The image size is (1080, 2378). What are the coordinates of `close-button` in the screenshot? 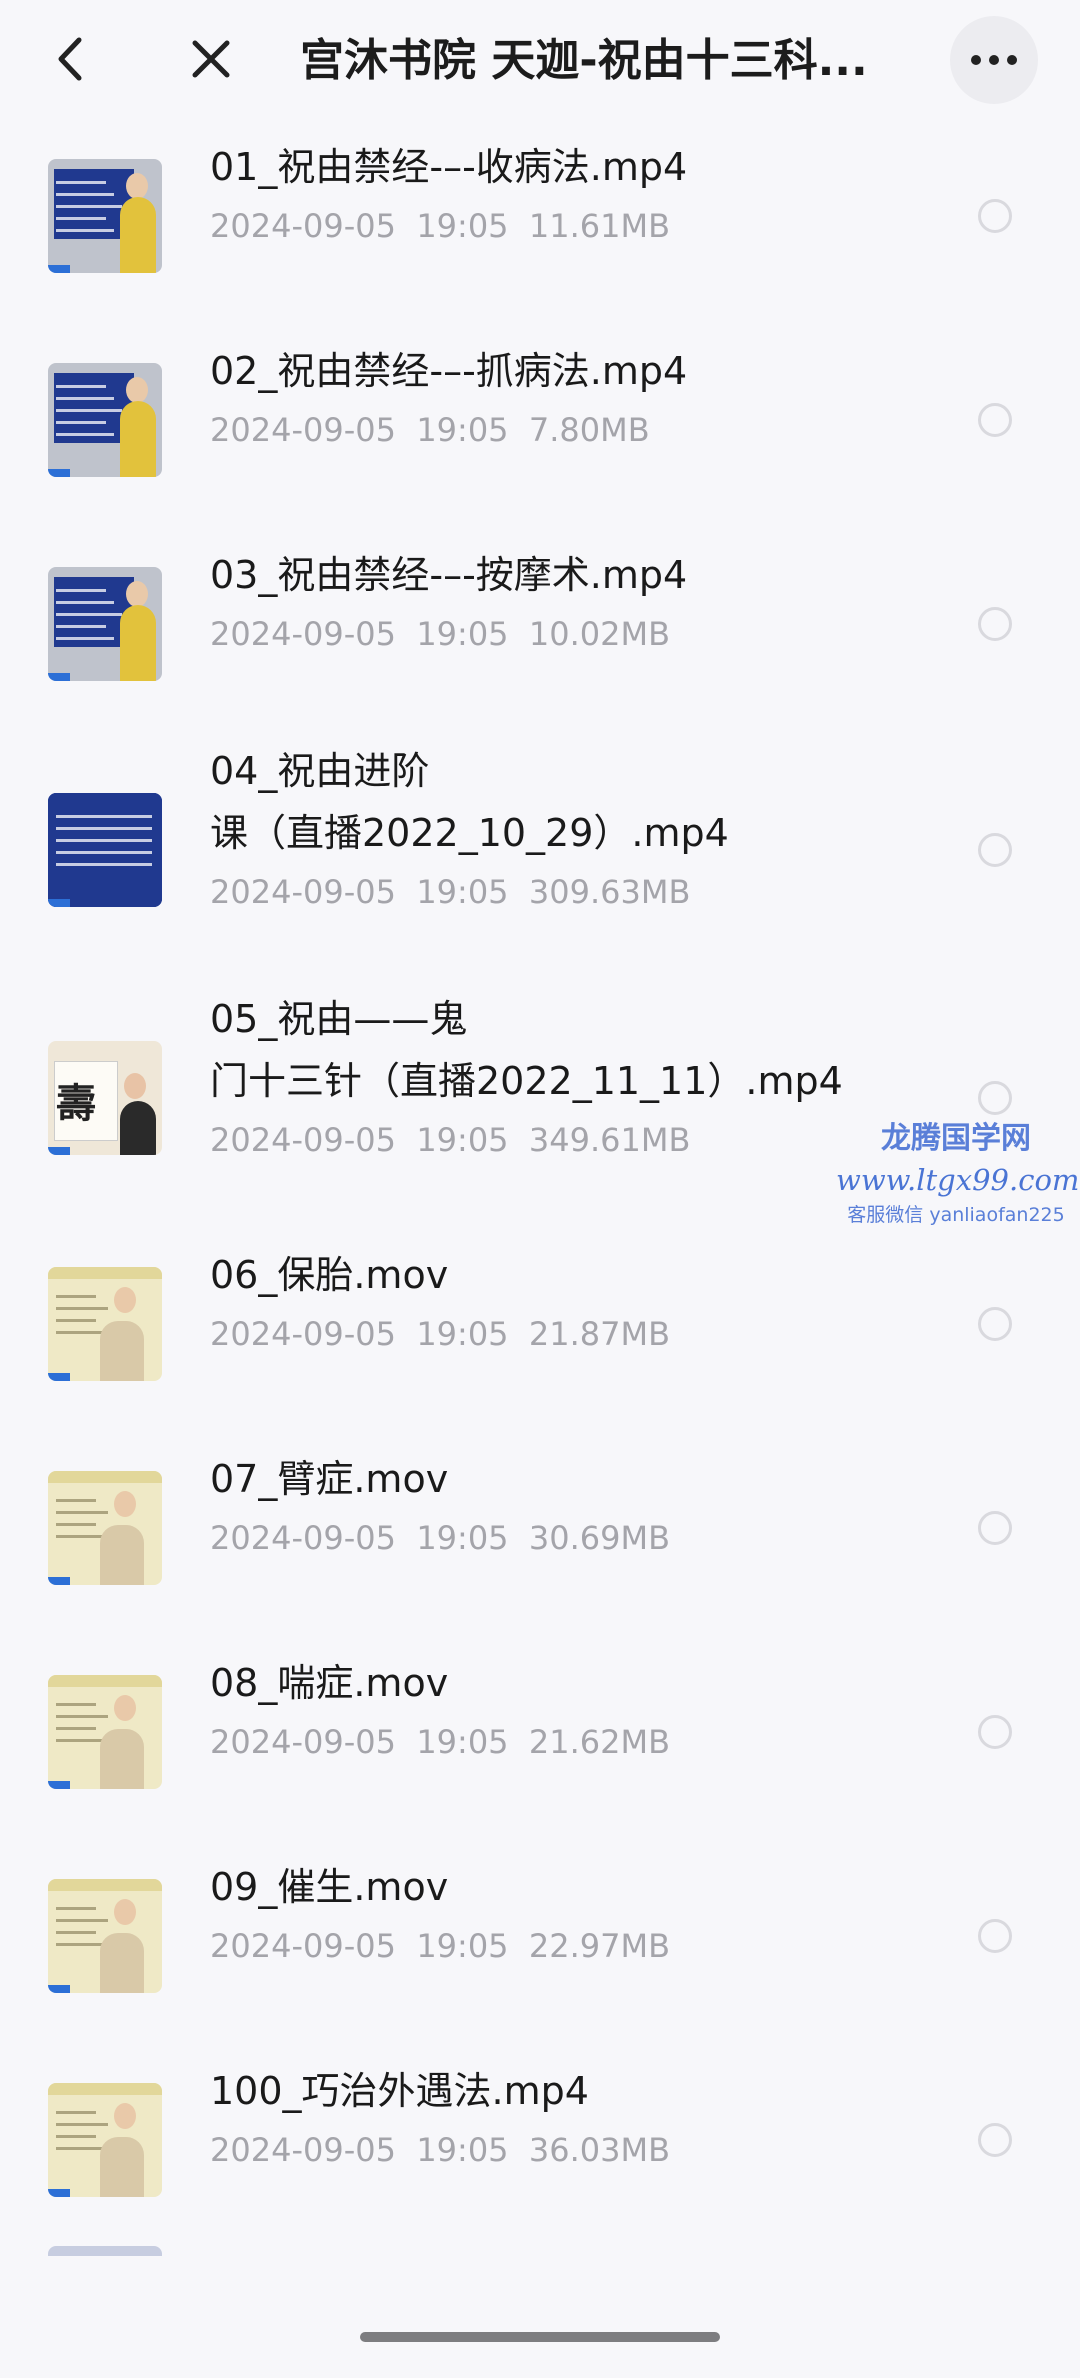 It's located at (211, 59).